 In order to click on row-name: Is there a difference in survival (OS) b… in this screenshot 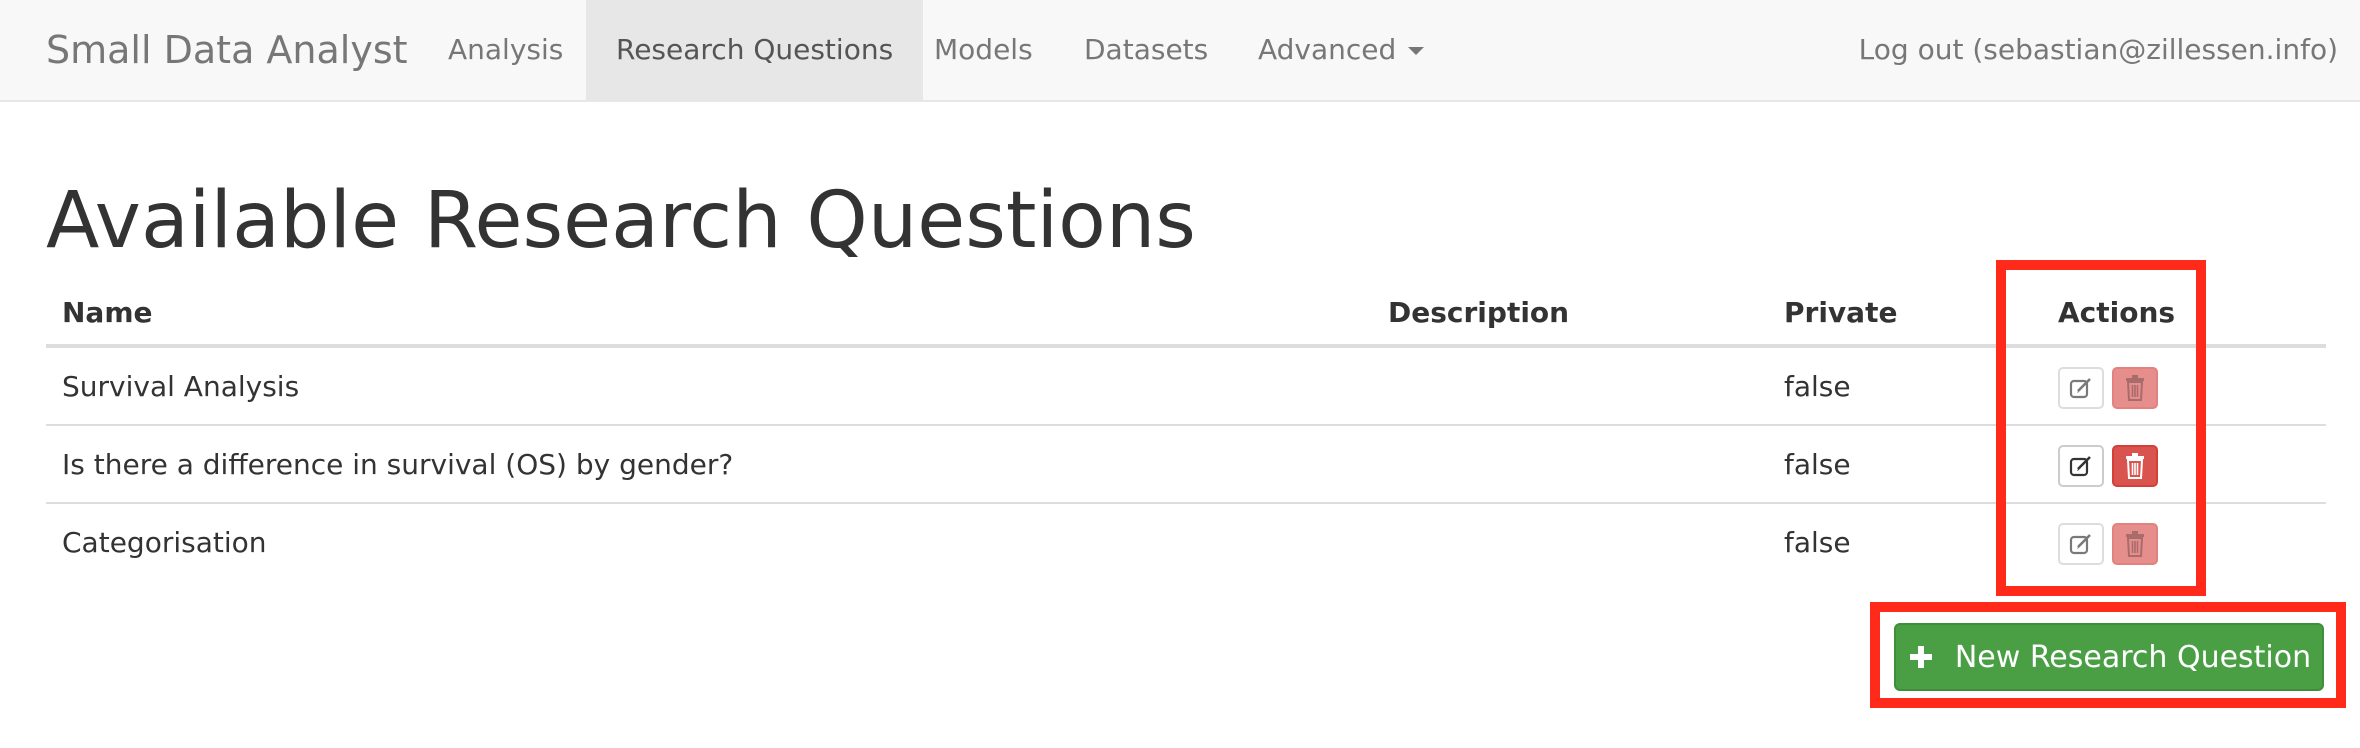, I will do `click(398, 464)`.